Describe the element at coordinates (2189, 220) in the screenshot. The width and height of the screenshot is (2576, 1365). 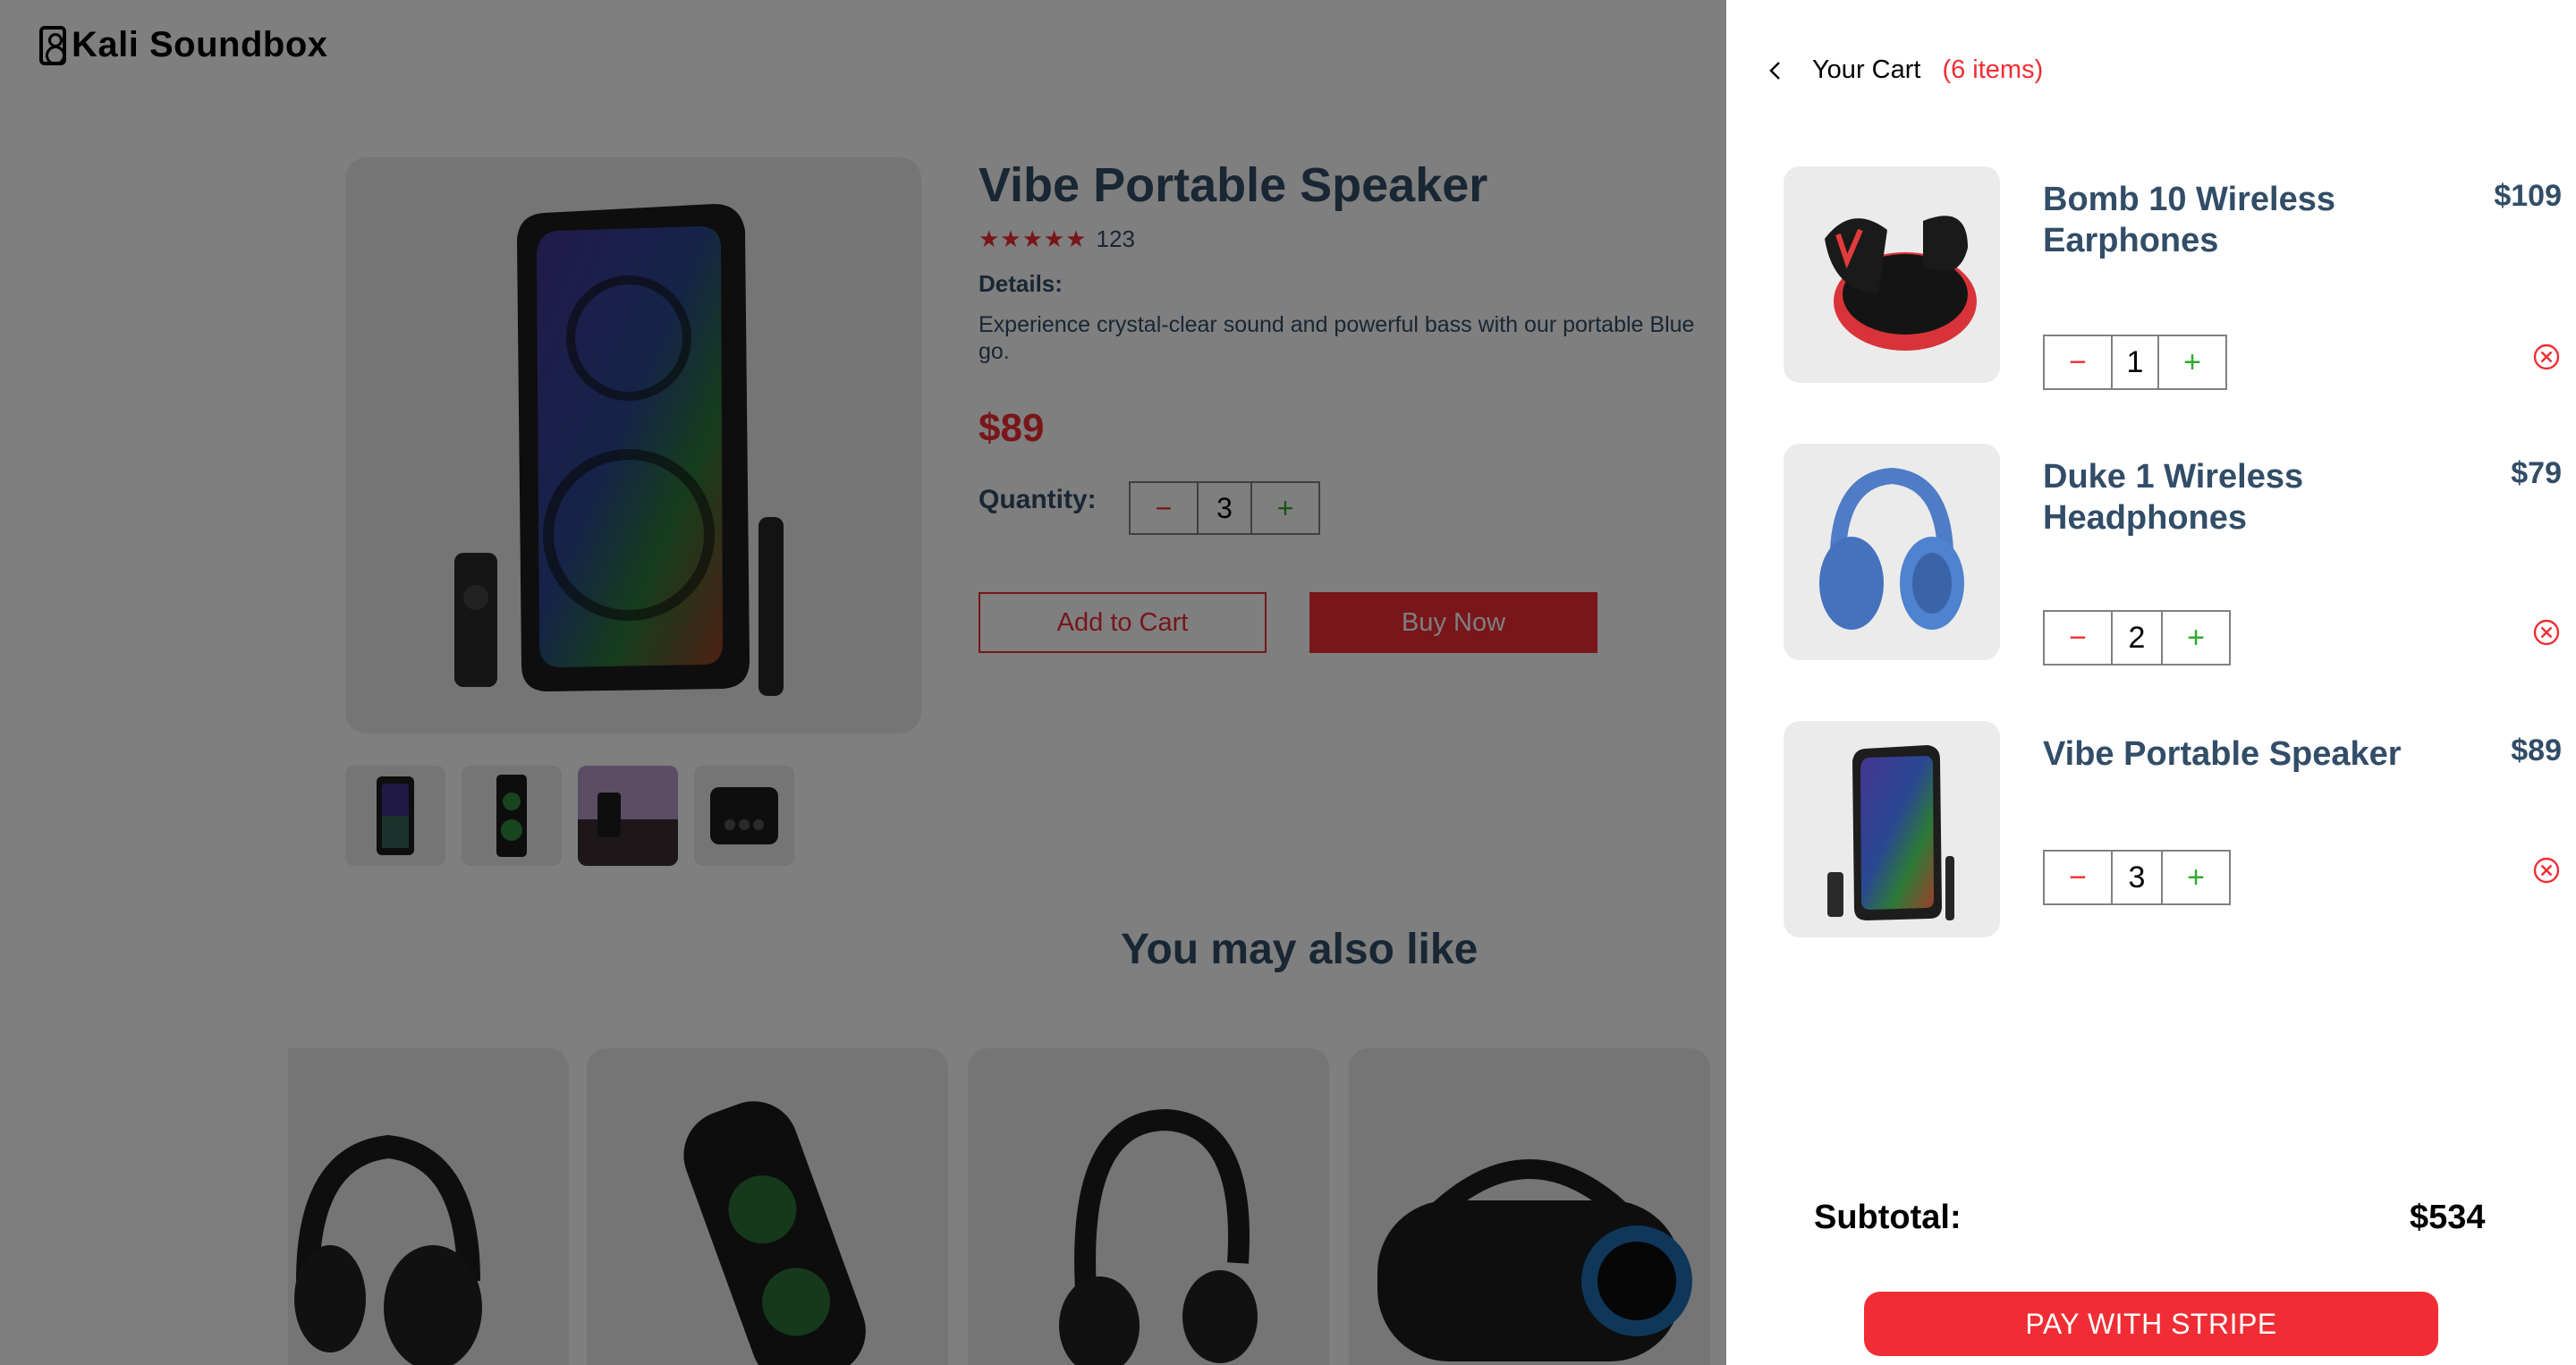
I see `cart-item-name: Bomb 10 Wireless Earphones` at that location.